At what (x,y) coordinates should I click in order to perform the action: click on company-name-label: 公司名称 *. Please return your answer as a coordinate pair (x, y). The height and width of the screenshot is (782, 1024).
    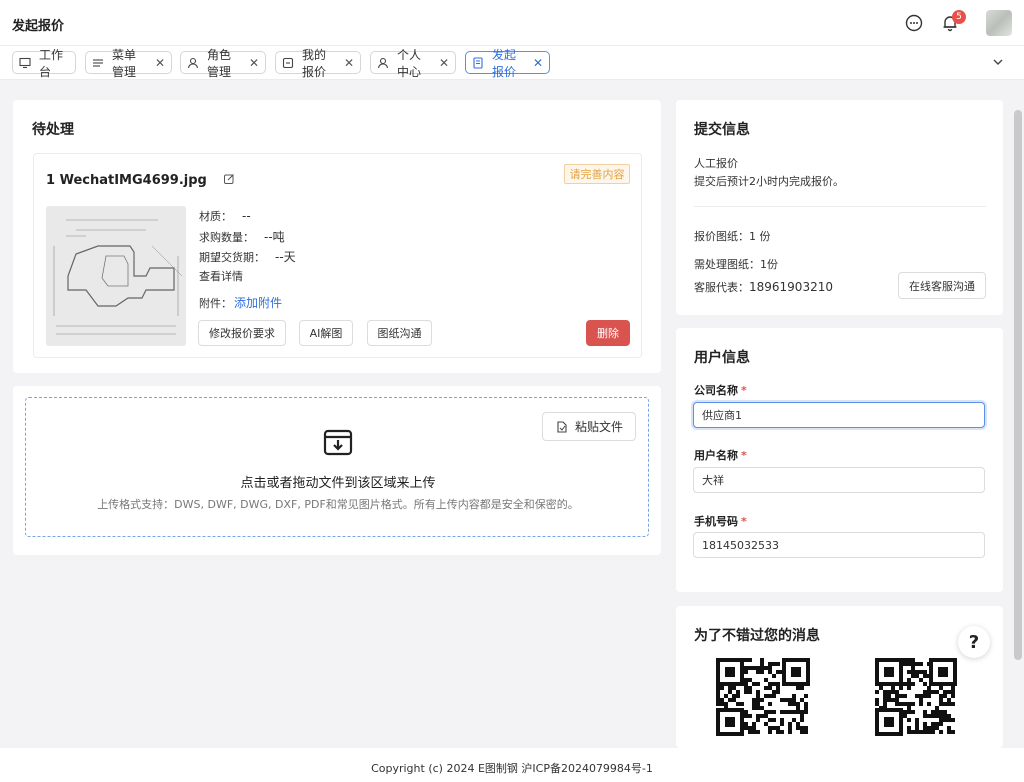
    Looking at the image, I should click on (720, 390).